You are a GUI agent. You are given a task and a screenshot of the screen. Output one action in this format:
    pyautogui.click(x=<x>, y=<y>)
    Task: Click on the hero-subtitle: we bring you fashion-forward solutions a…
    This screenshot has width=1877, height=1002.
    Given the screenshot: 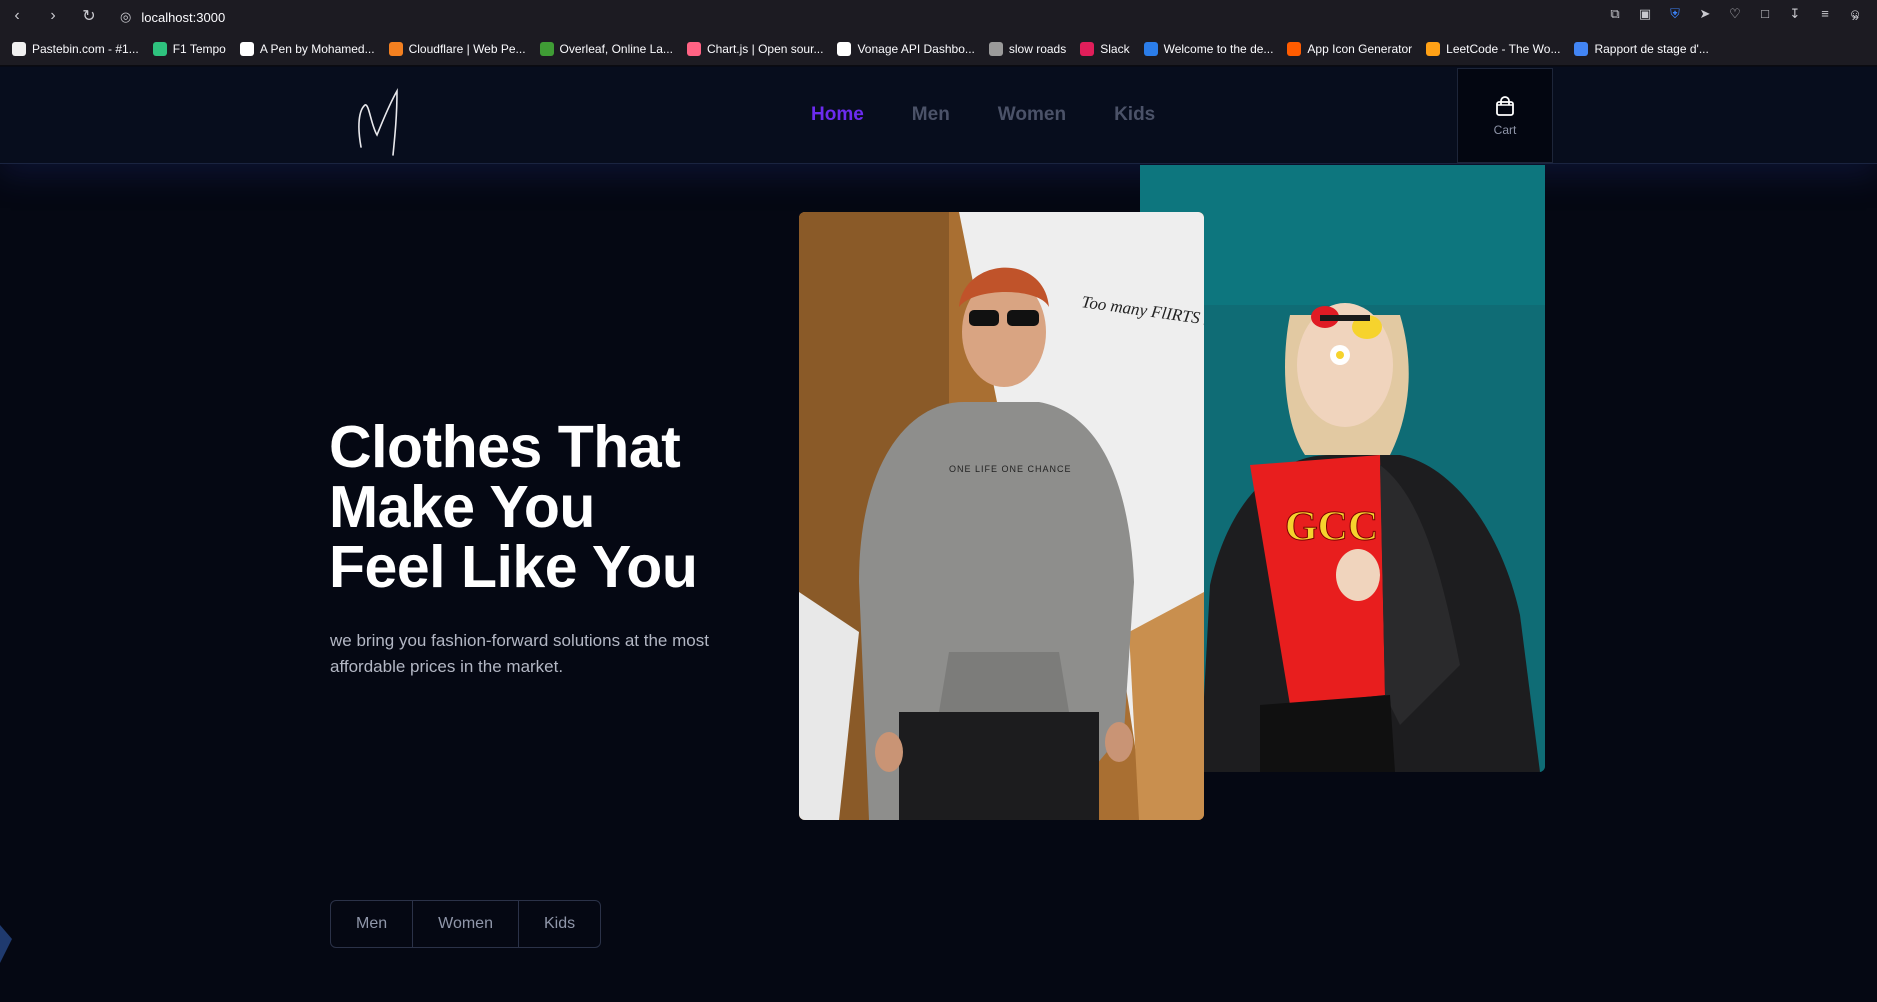 What is the action you would take?
    pyautogui.click(x=519, y=653)
    